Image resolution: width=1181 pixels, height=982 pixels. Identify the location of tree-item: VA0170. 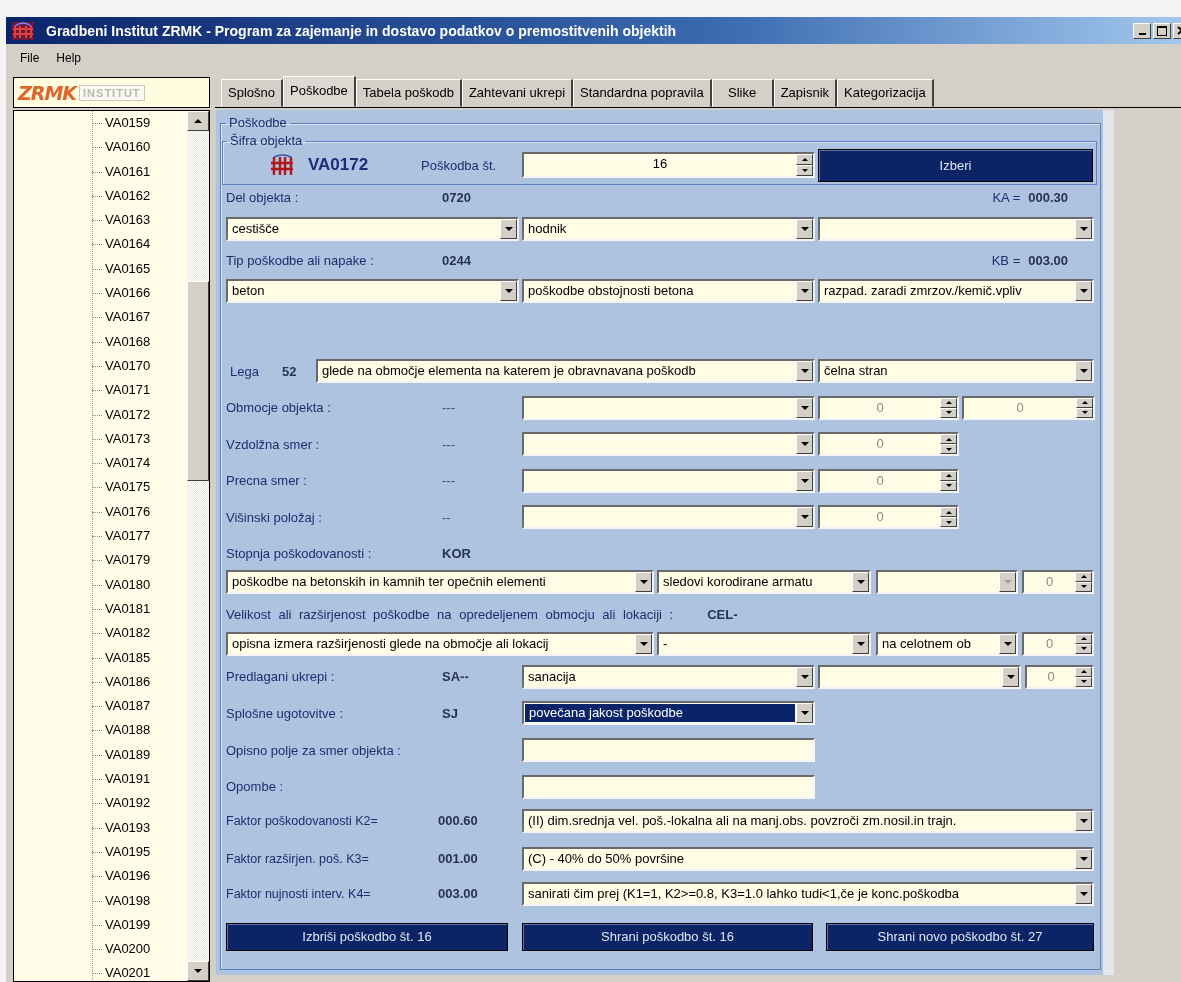
(100, 366).